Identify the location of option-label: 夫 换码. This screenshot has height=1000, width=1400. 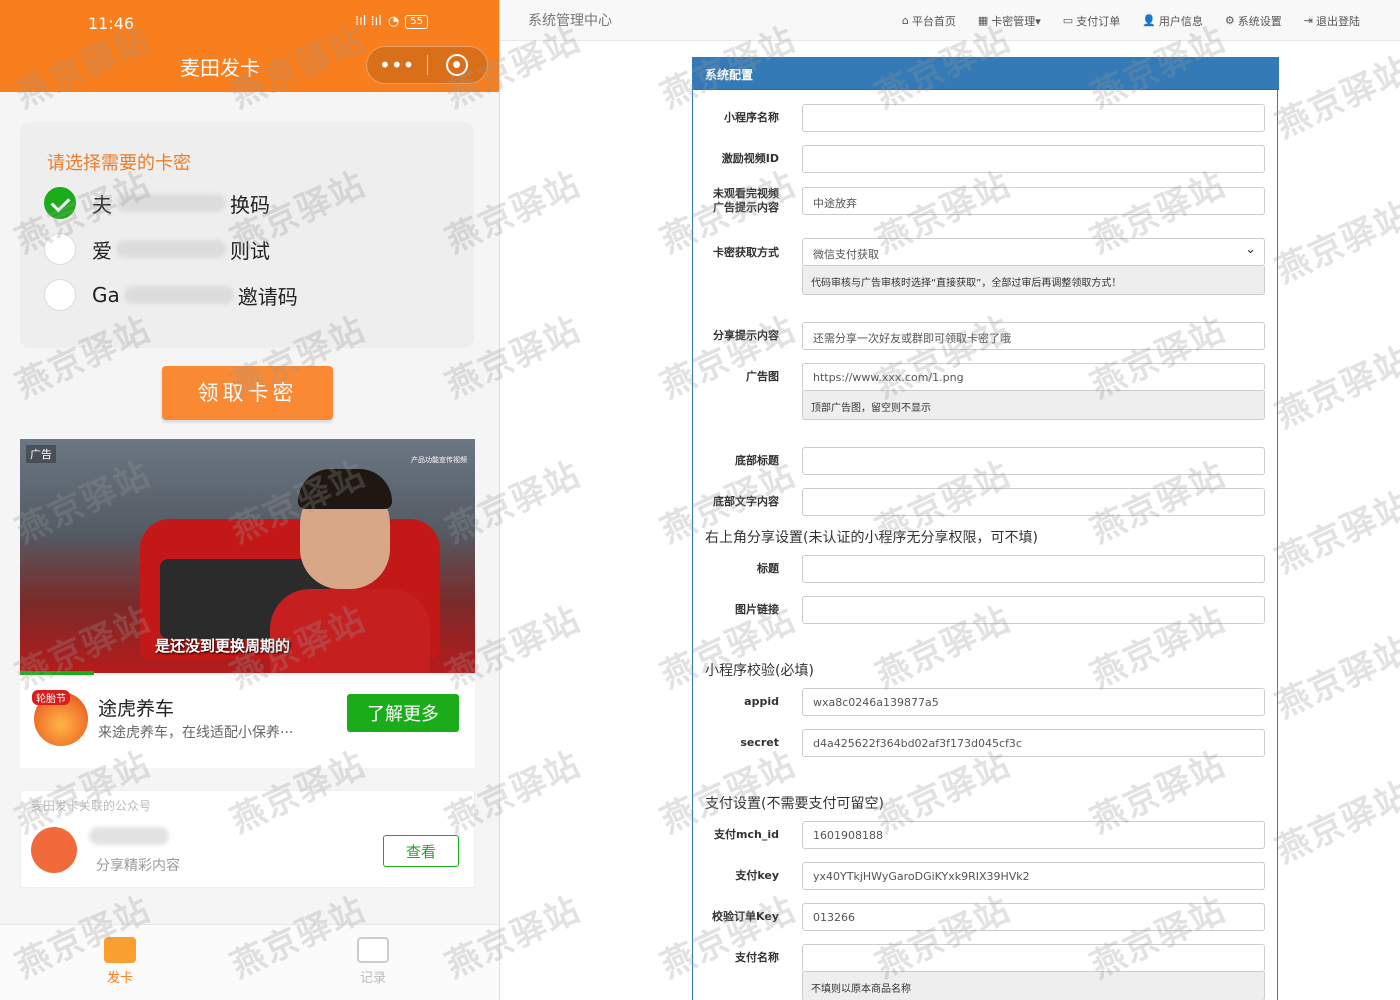
(181, 203).